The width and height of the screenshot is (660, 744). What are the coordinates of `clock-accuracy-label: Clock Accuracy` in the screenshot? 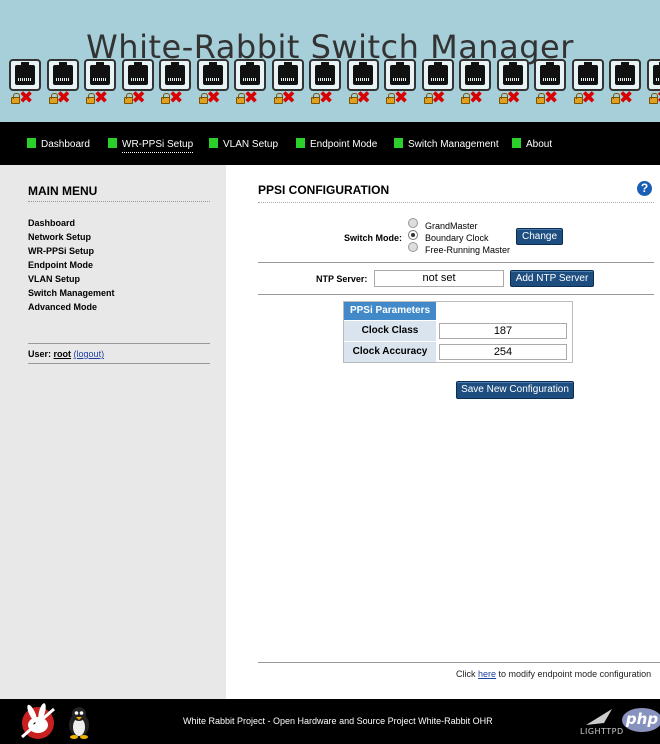 It's located at (390, 352).